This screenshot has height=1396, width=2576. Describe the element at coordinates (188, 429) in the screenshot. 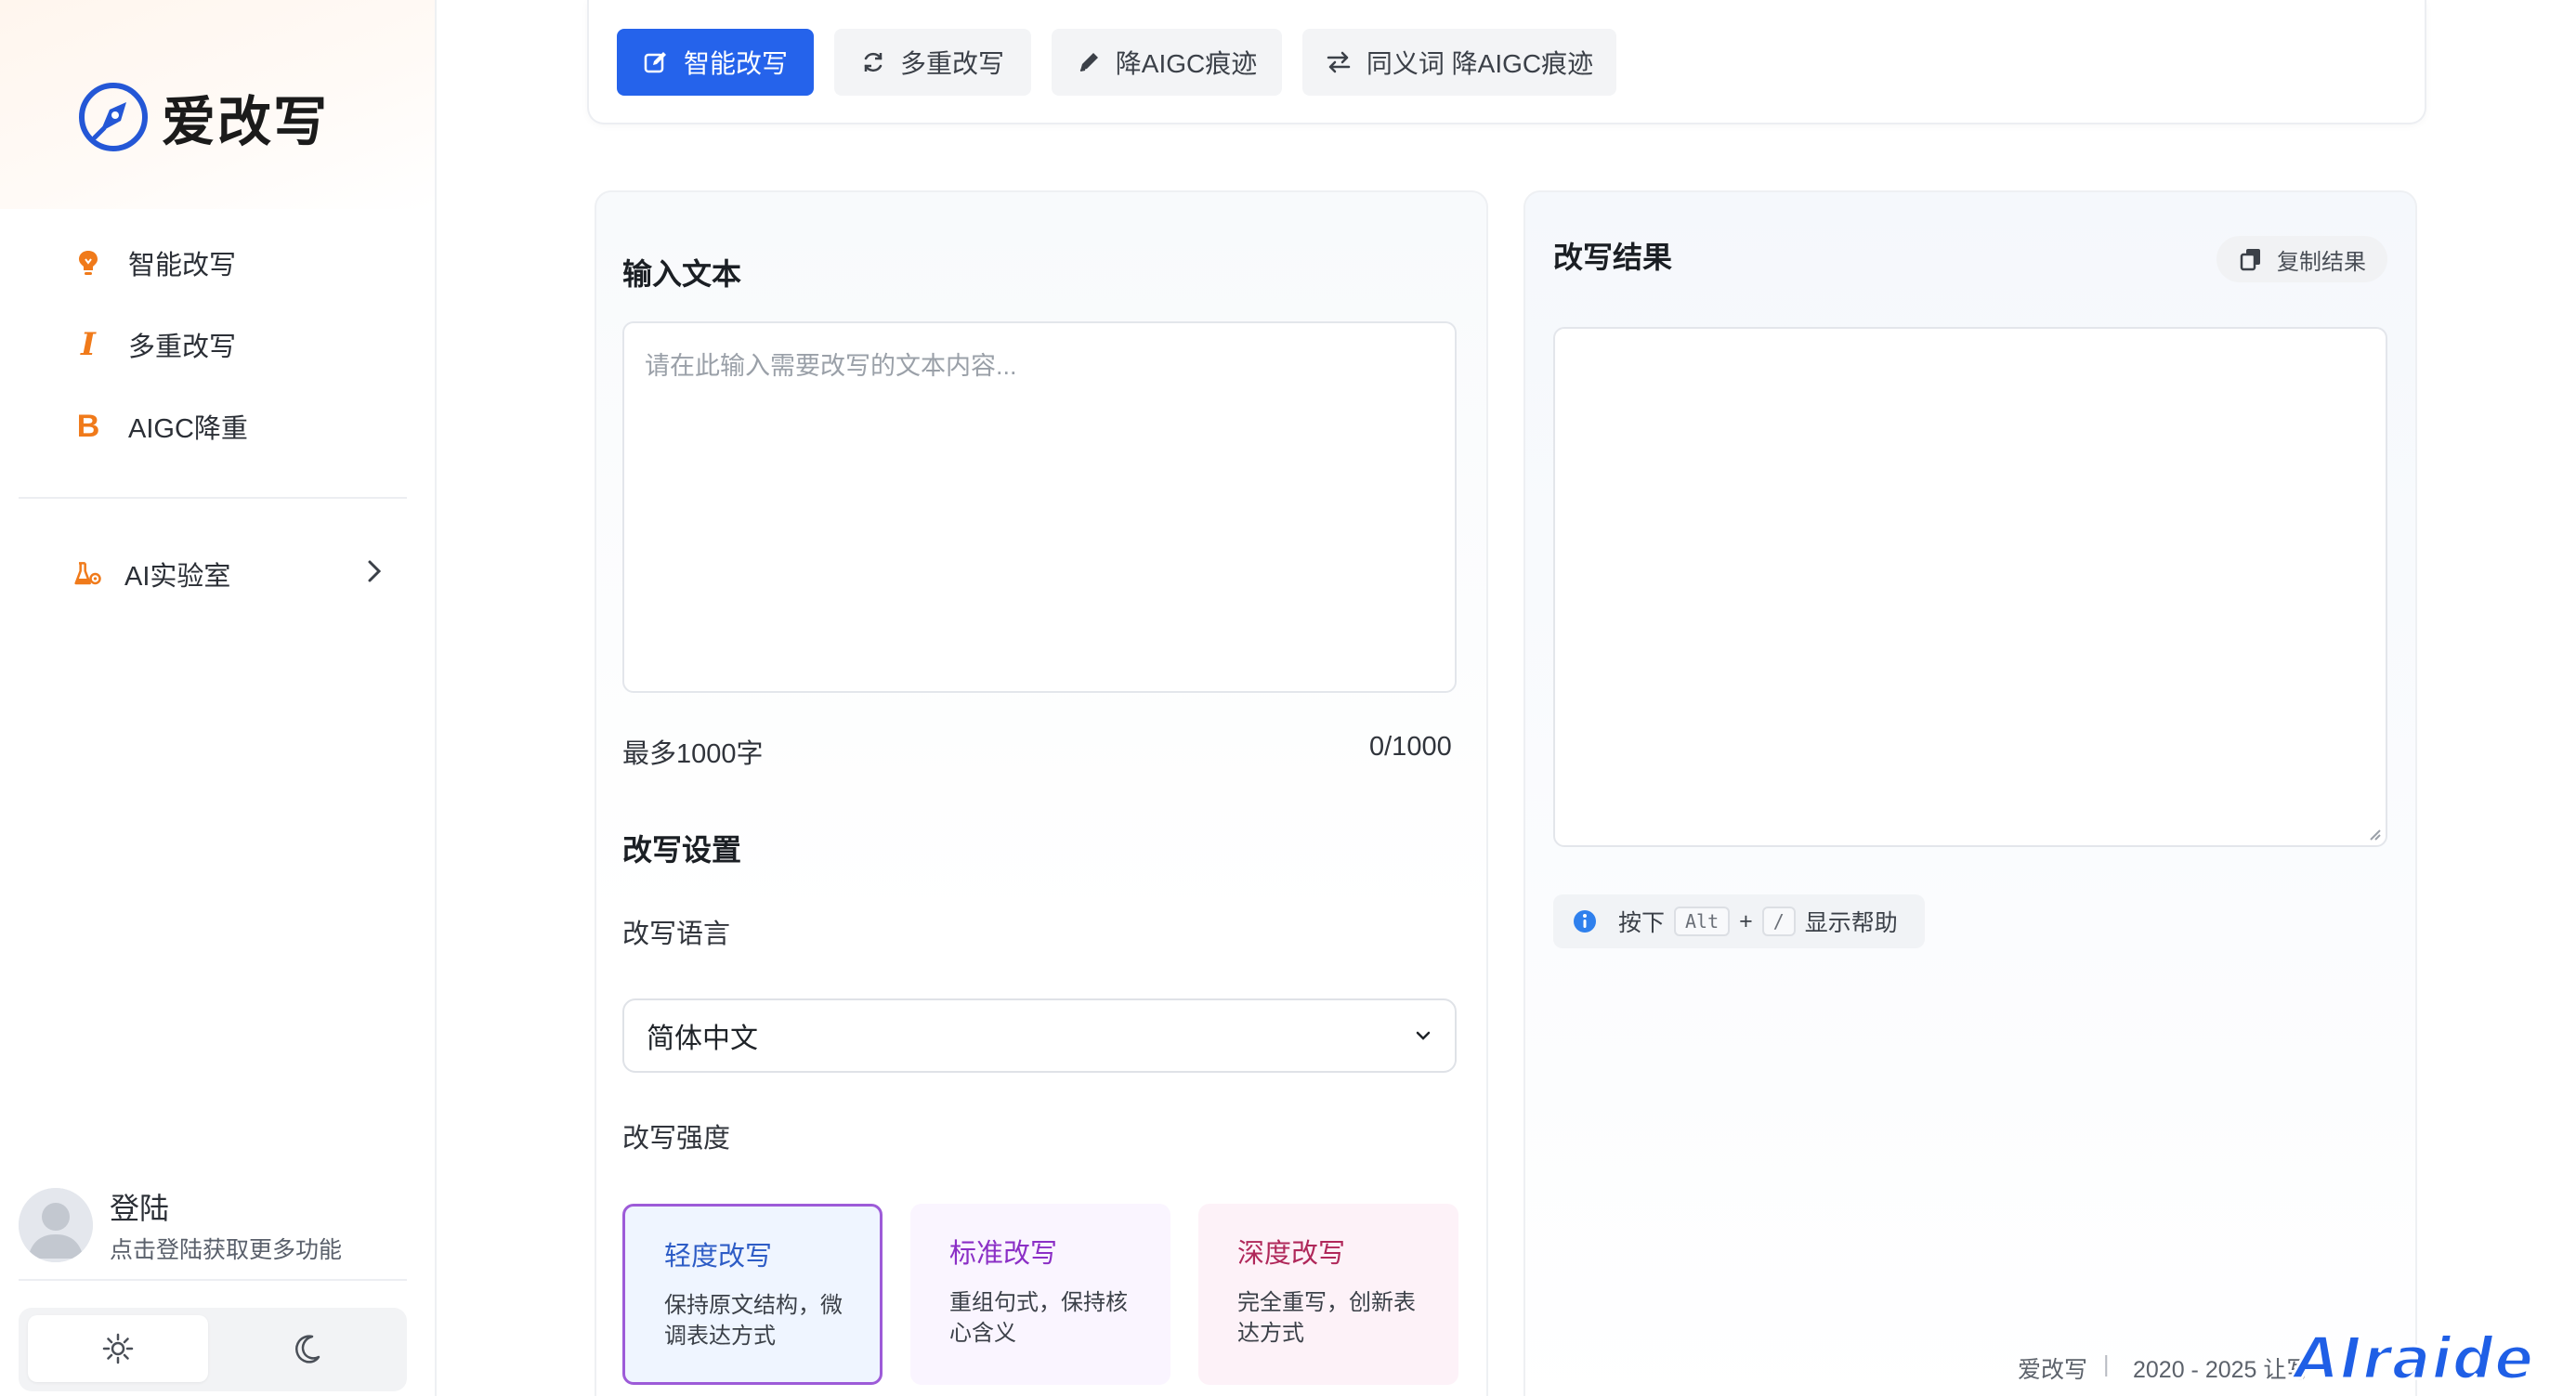

I see `sidebar-item-label: AIGC降重` at that location.